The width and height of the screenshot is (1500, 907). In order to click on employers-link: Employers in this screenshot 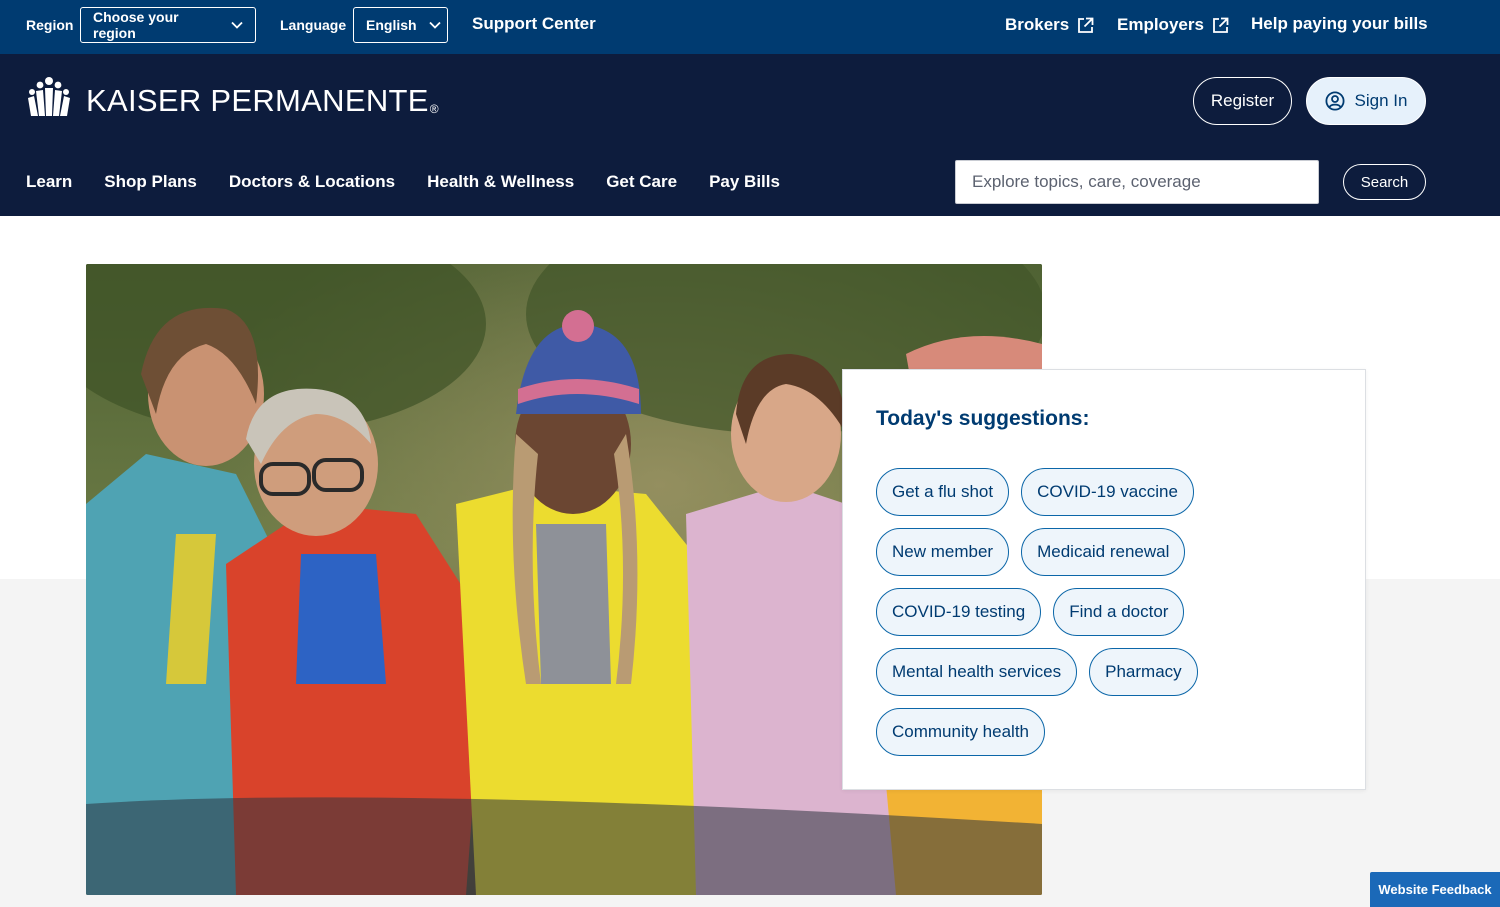, I will do `click(1173, 25)`.